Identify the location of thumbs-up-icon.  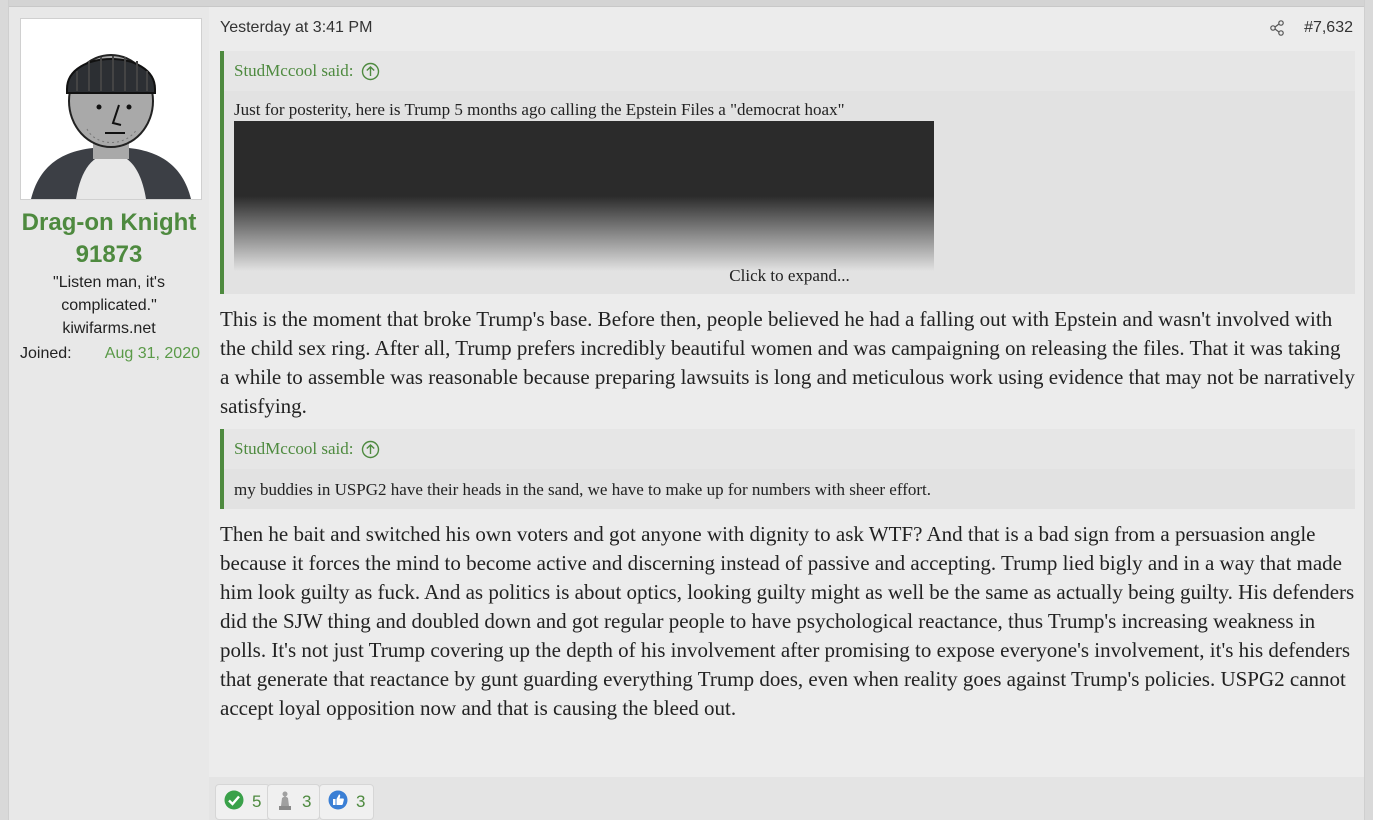
(338, 802).